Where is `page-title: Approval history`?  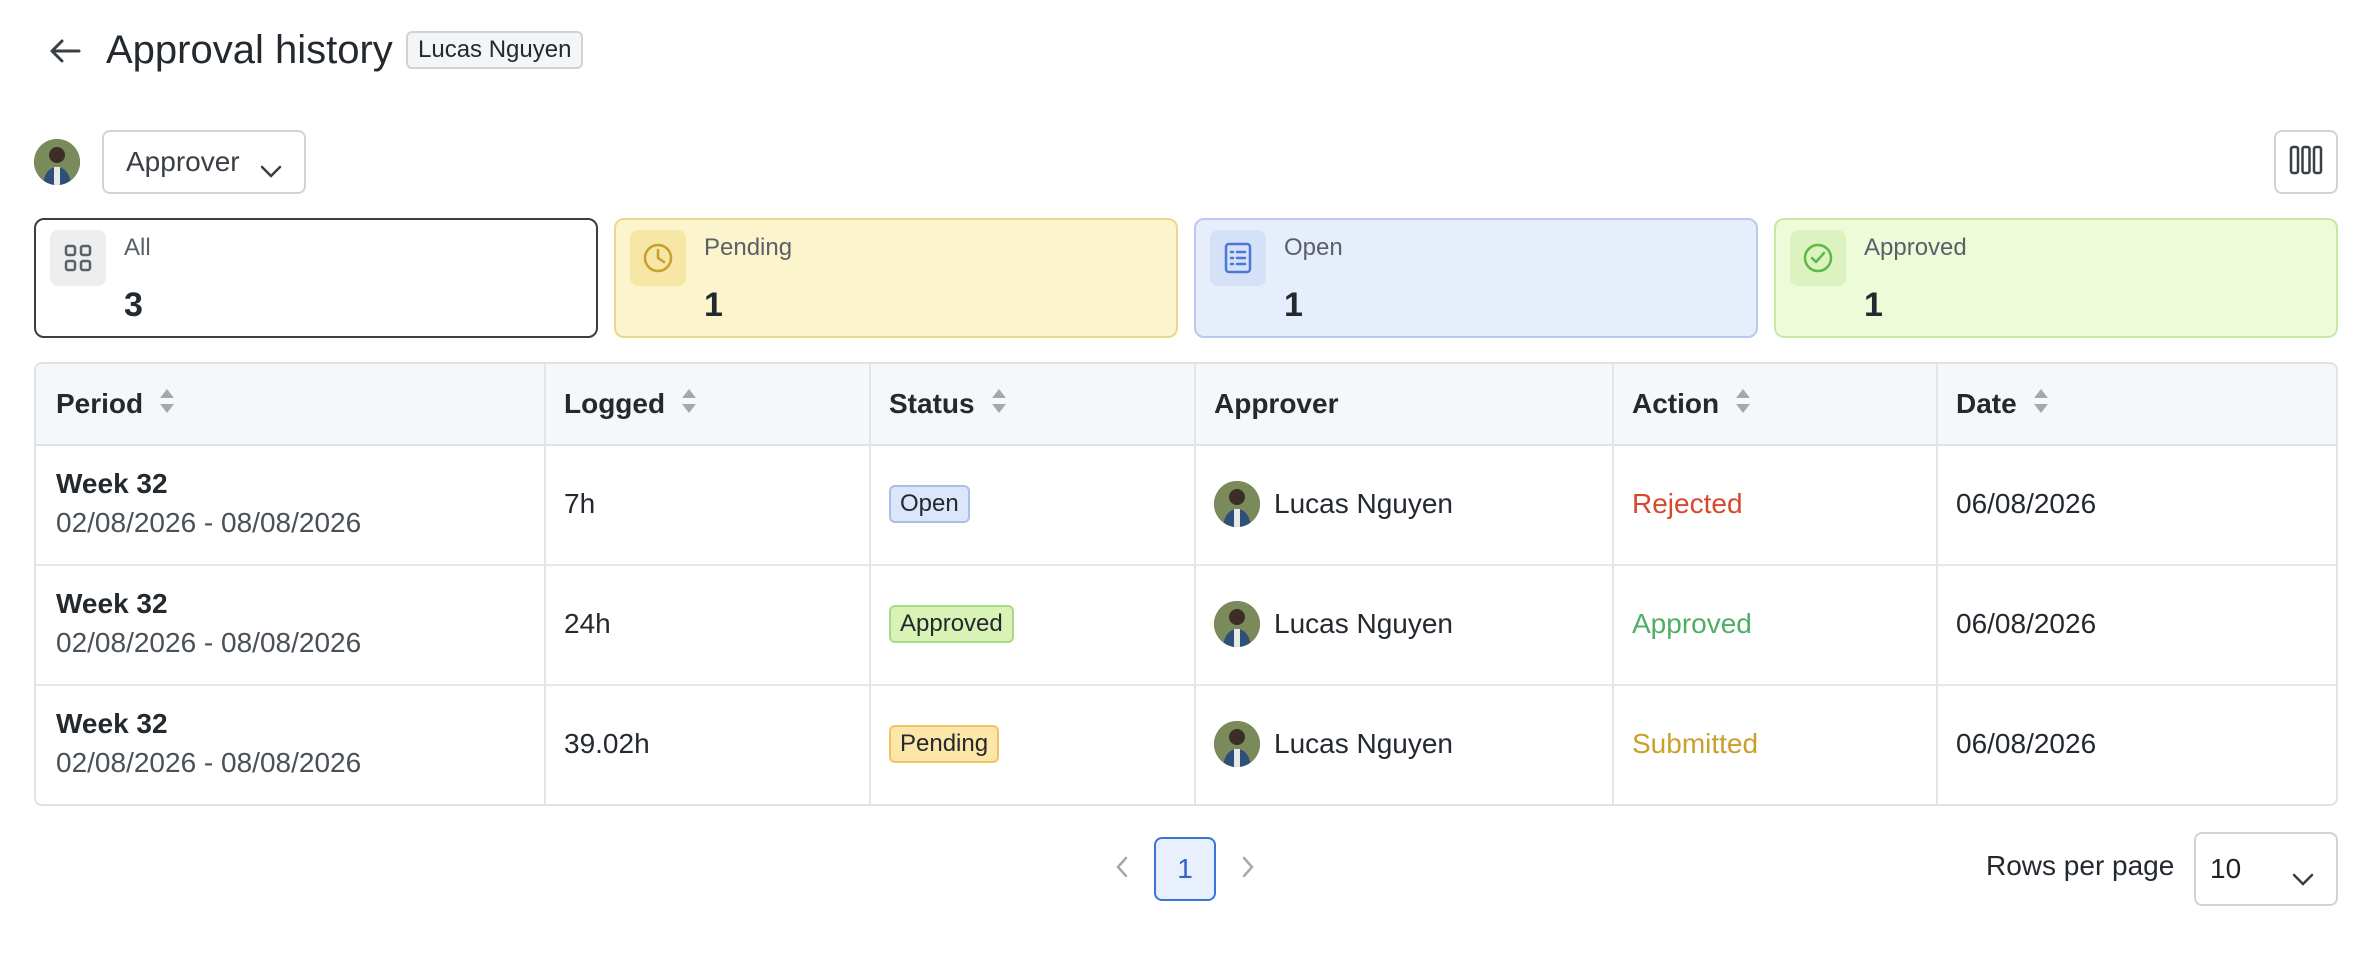
page-title: Approval history is located at coordinates (249, 50).